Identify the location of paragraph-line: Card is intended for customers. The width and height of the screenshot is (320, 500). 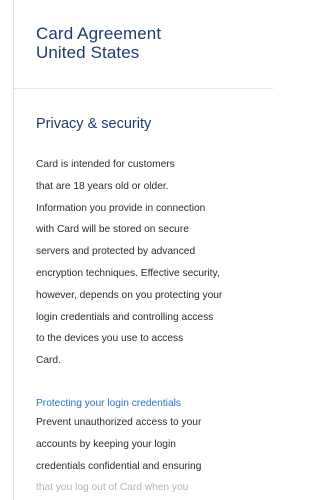
(105, 164).